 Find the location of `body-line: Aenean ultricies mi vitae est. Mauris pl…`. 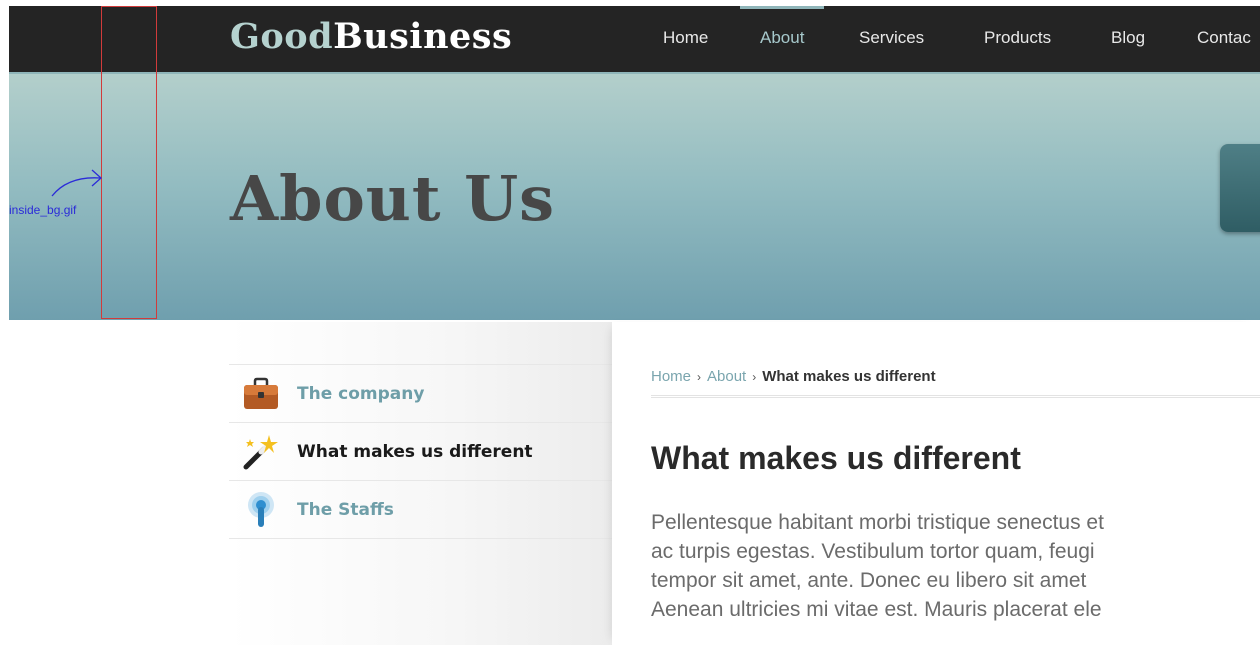

body-line: Aenean ultricies mi vitae est. Mauris pl… is located at coordinates (876, 609).